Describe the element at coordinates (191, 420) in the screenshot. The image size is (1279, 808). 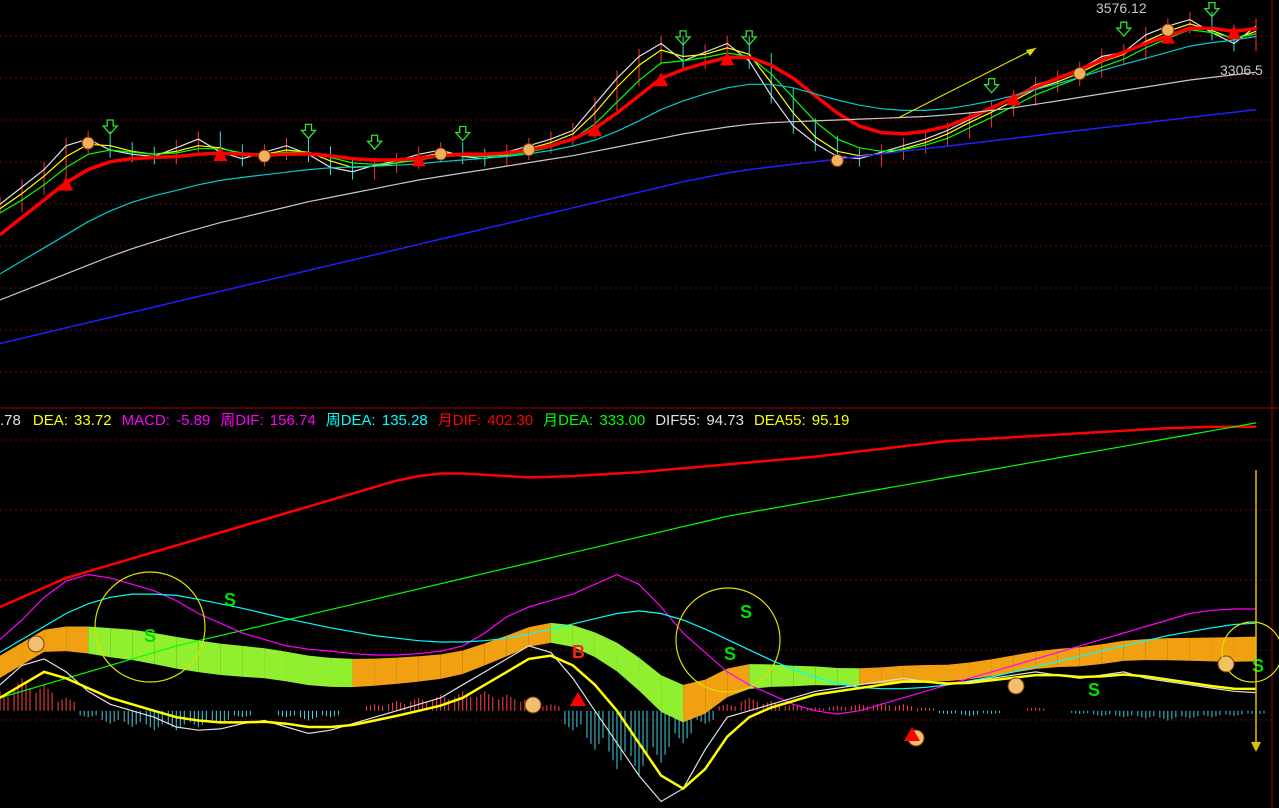
I see `legend-value: -5.89` at that location.